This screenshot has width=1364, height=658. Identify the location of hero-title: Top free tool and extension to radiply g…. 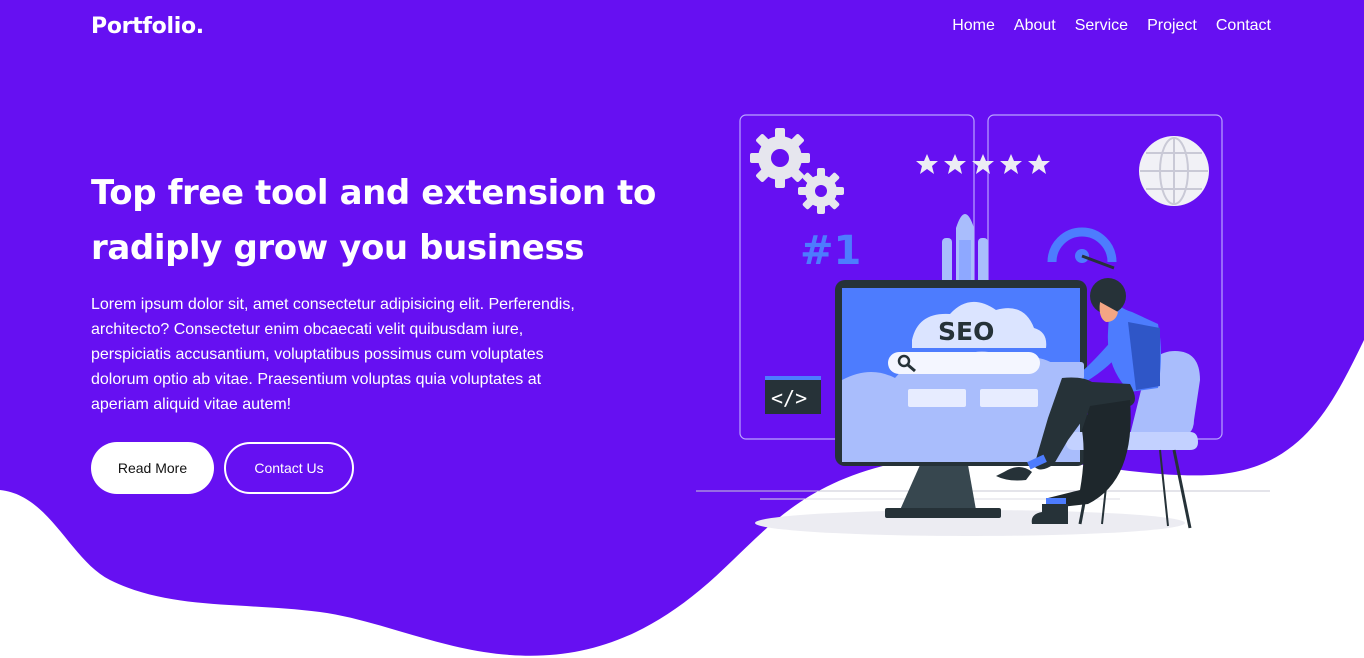
(391, 221).